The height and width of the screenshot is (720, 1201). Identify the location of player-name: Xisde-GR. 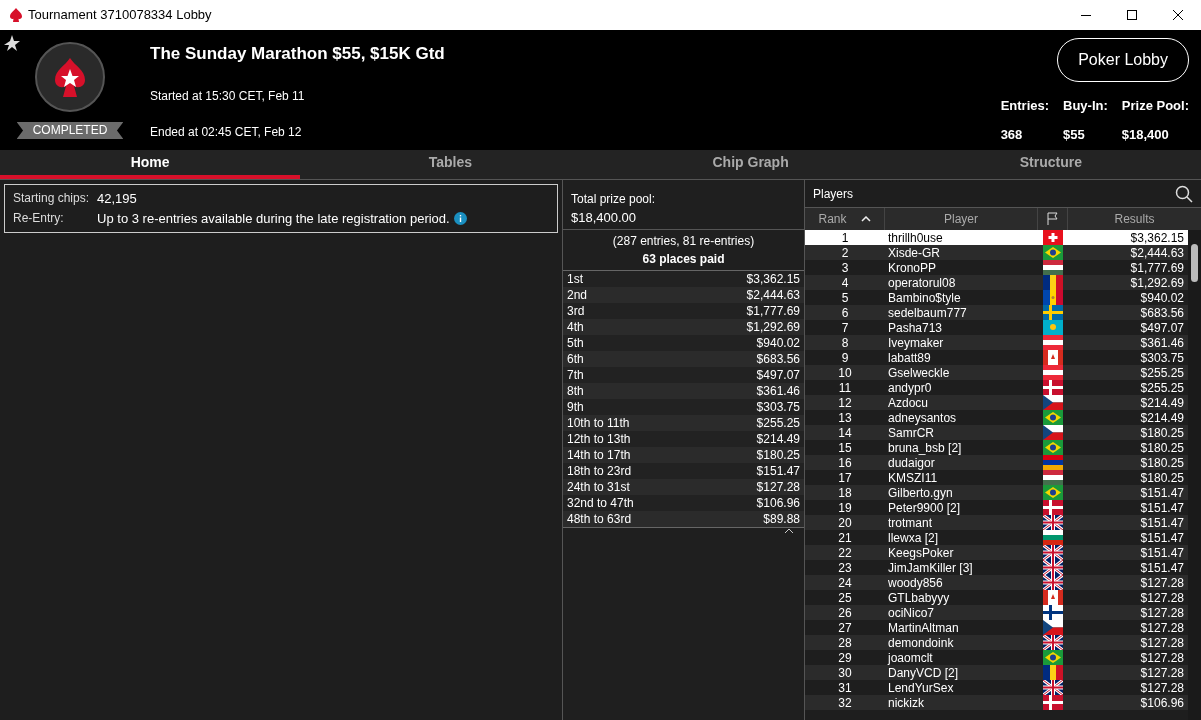
(914, 253).